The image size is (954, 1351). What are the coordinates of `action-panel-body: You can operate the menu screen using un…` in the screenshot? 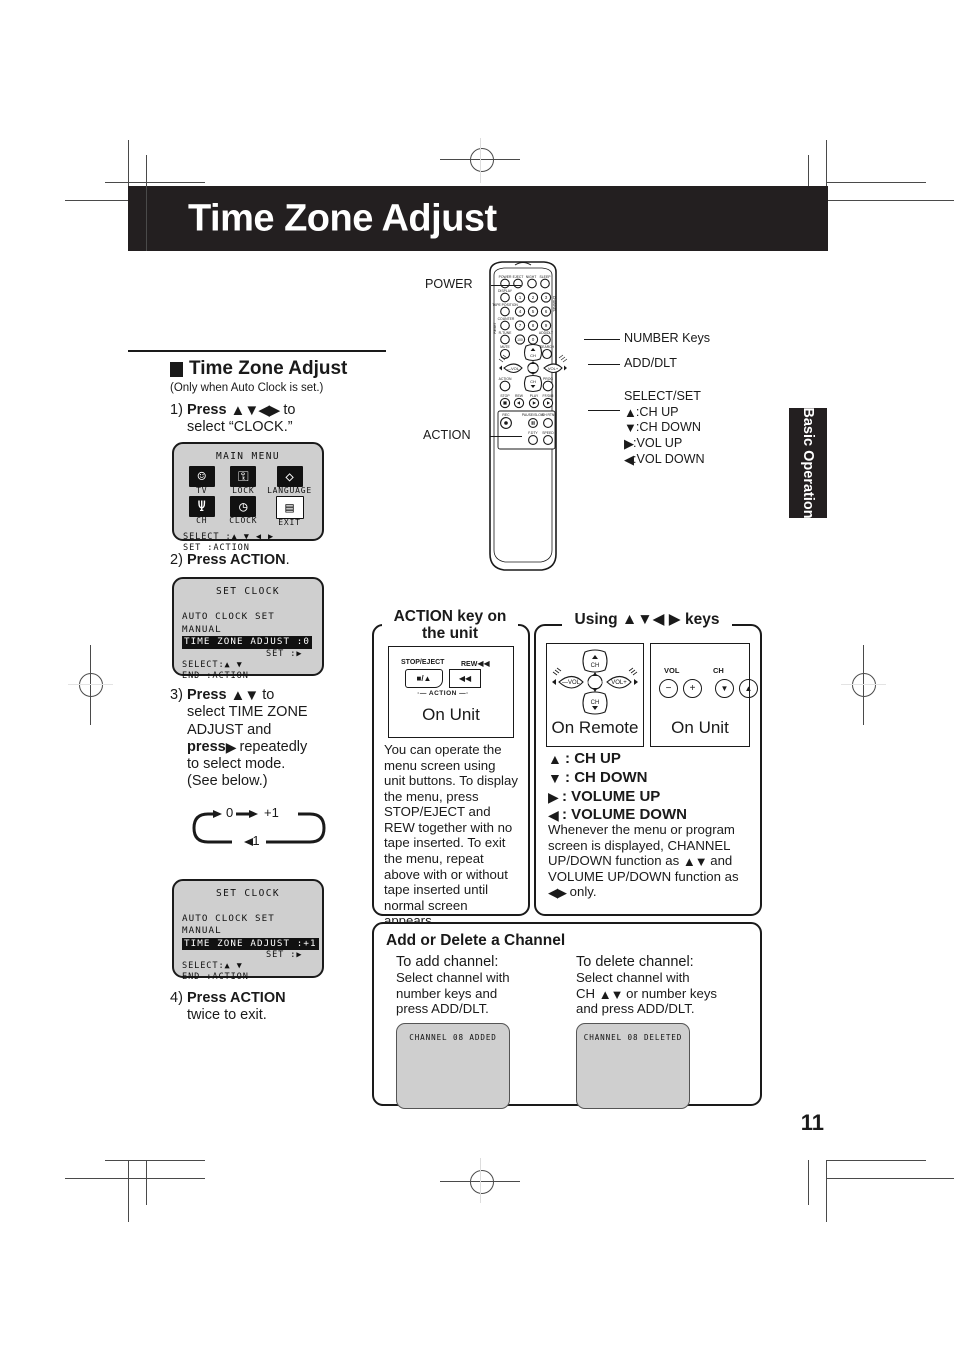 It's located at (451, 835).